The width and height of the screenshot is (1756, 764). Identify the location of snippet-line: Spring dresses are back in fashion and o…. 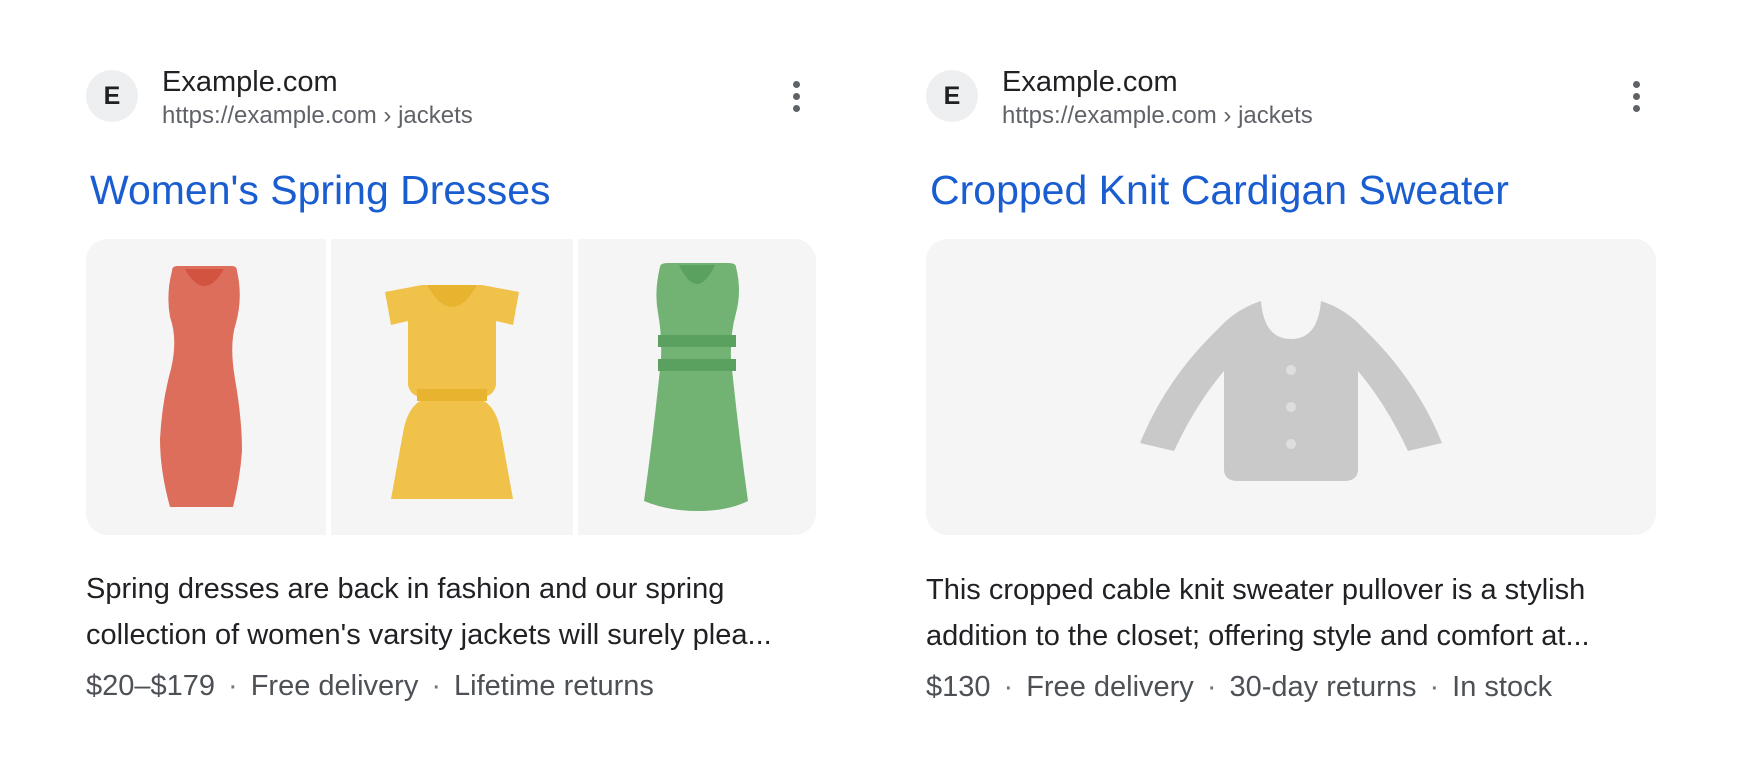
(405, 589).